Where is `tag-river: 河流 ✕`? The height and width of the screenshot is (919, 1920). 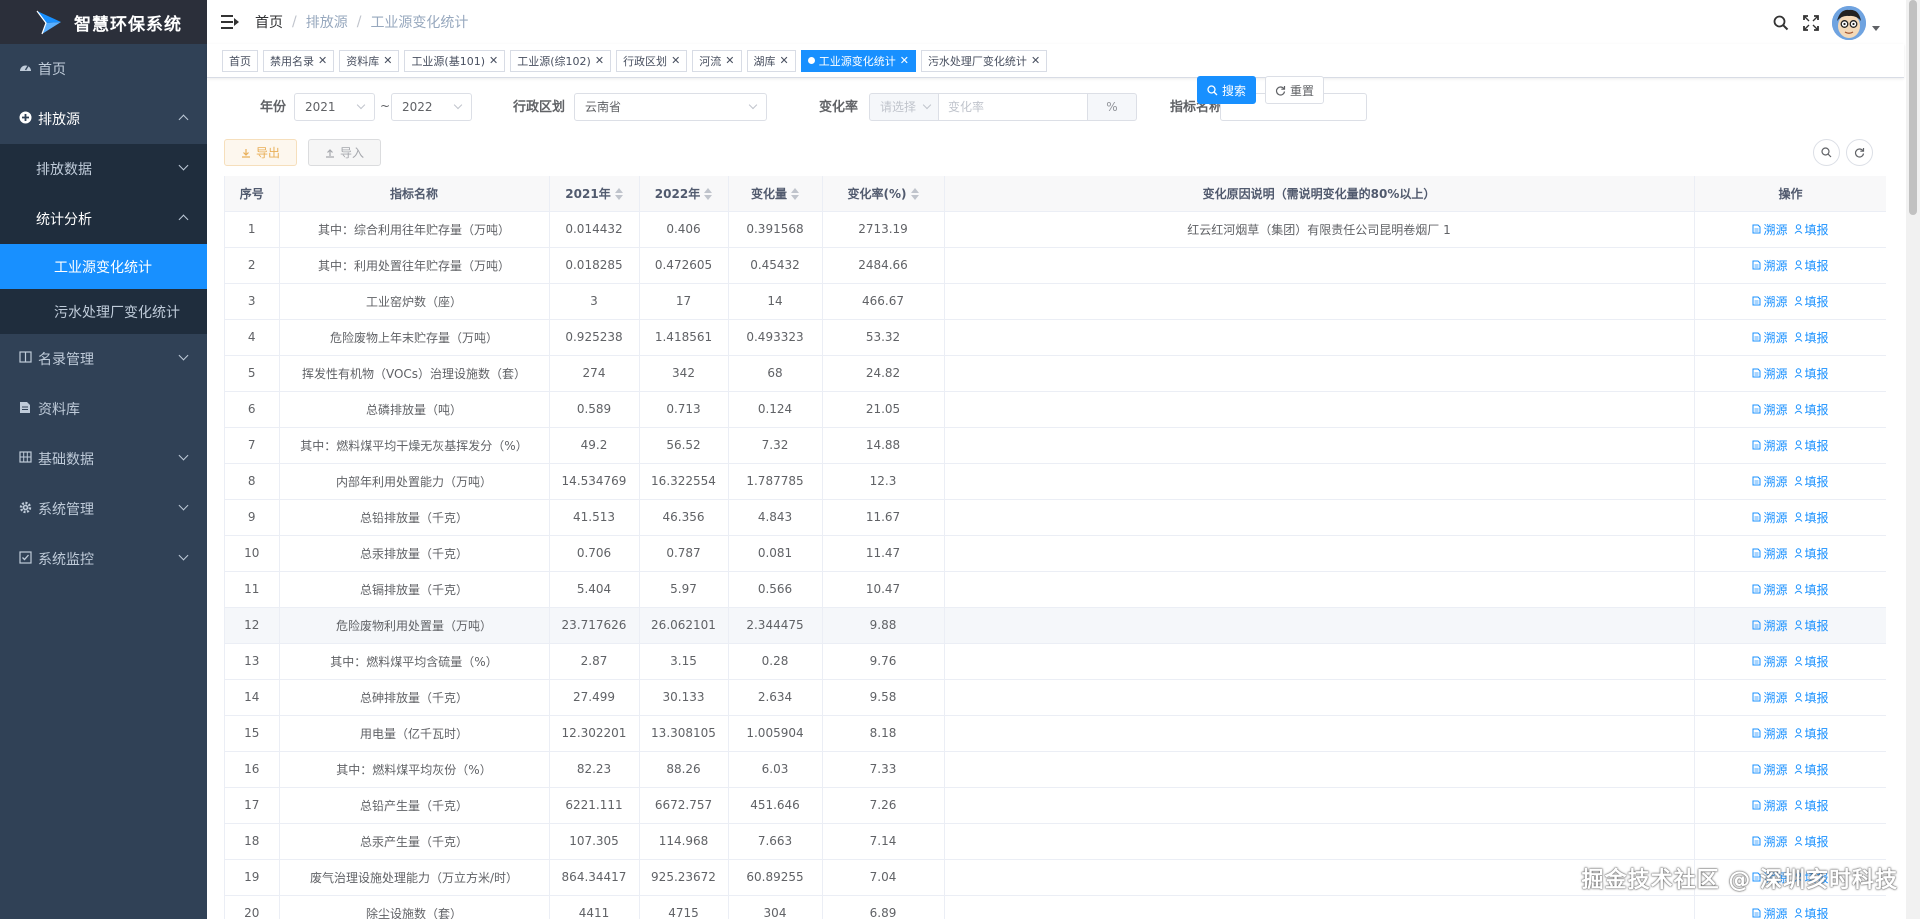 tag-river: 河流 ✕ is located at coordinates (717, 60).